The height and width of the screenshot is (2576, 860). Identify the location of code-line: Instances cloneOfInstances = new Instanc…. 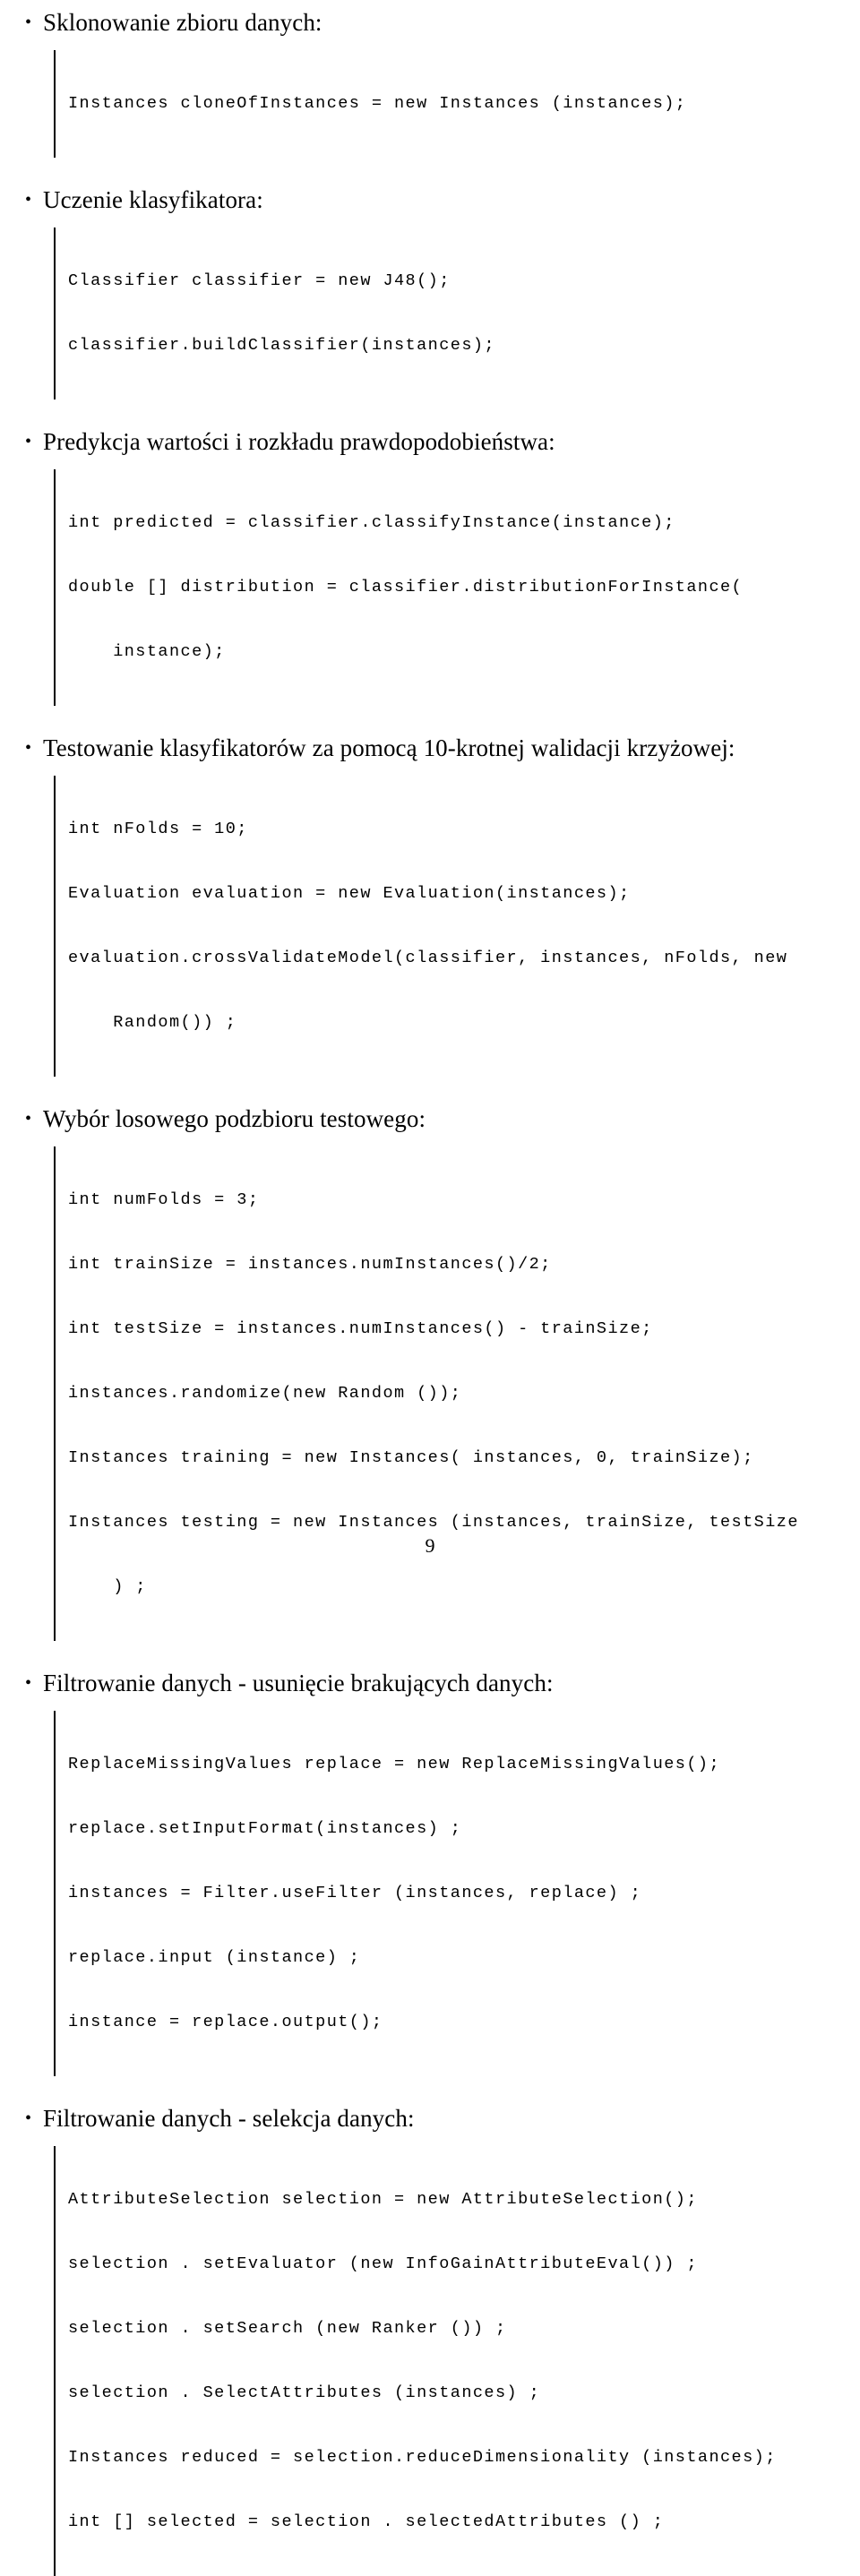
(377, 103).